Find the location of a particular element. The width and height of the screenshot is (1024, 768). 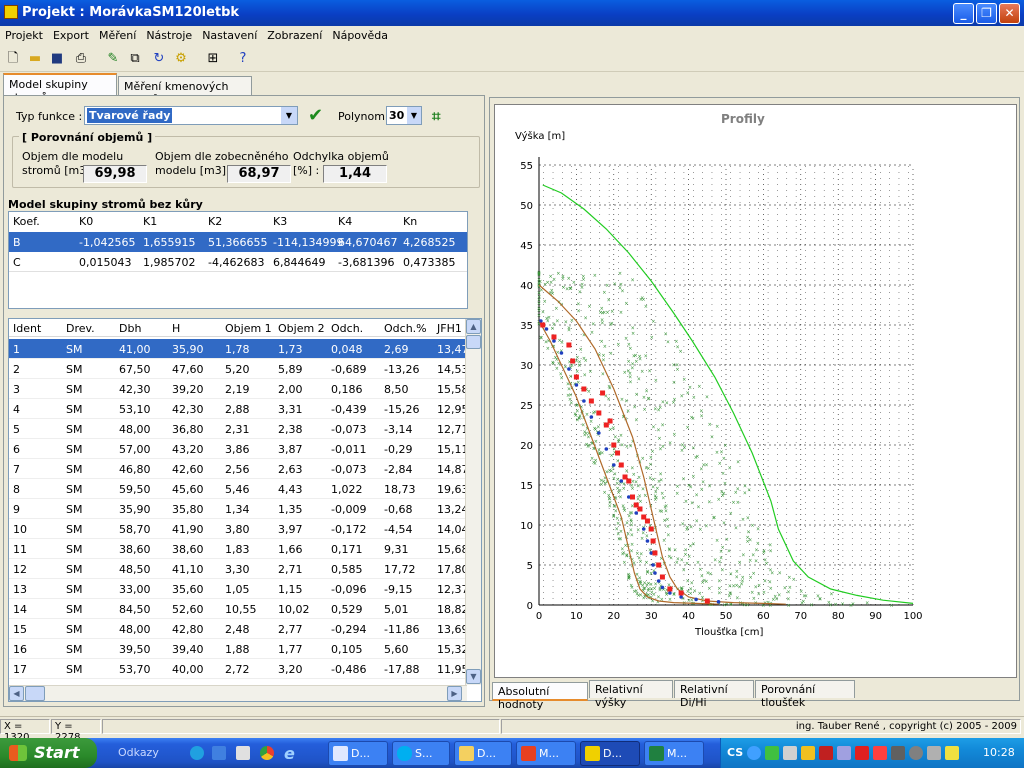

menu-zobrazeni: Zobrazení is located at coordinates (294, 34).